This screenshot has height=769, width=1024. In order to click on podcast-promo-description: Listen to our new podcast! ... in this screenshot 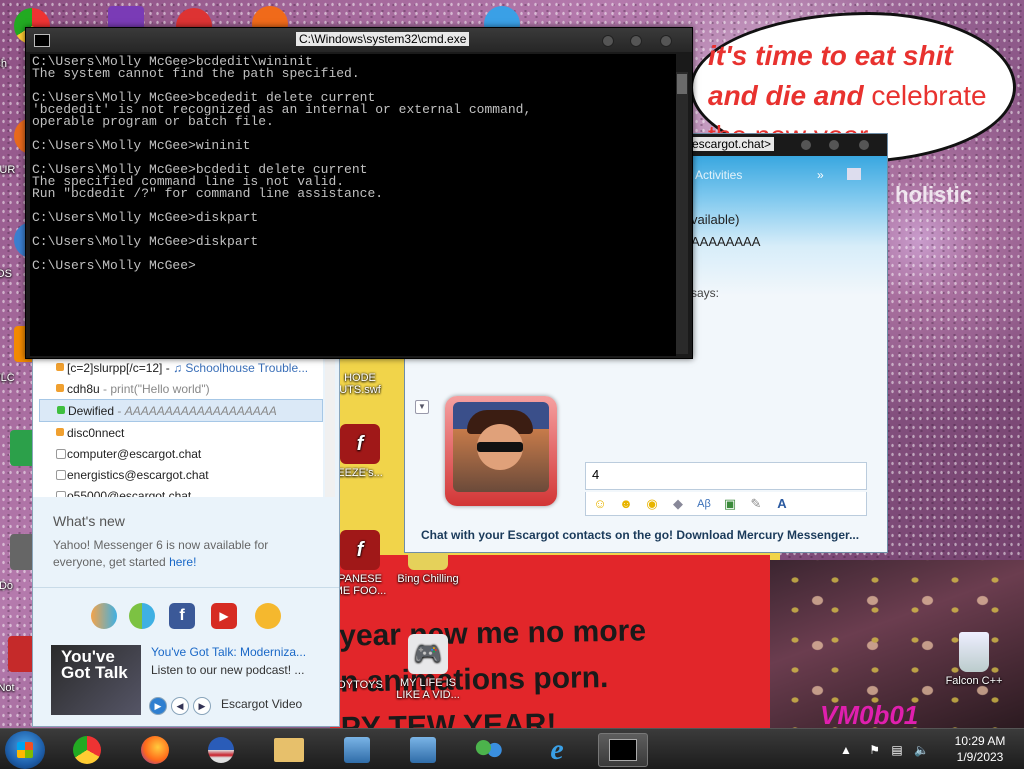, I will do `click(228, 670)`.